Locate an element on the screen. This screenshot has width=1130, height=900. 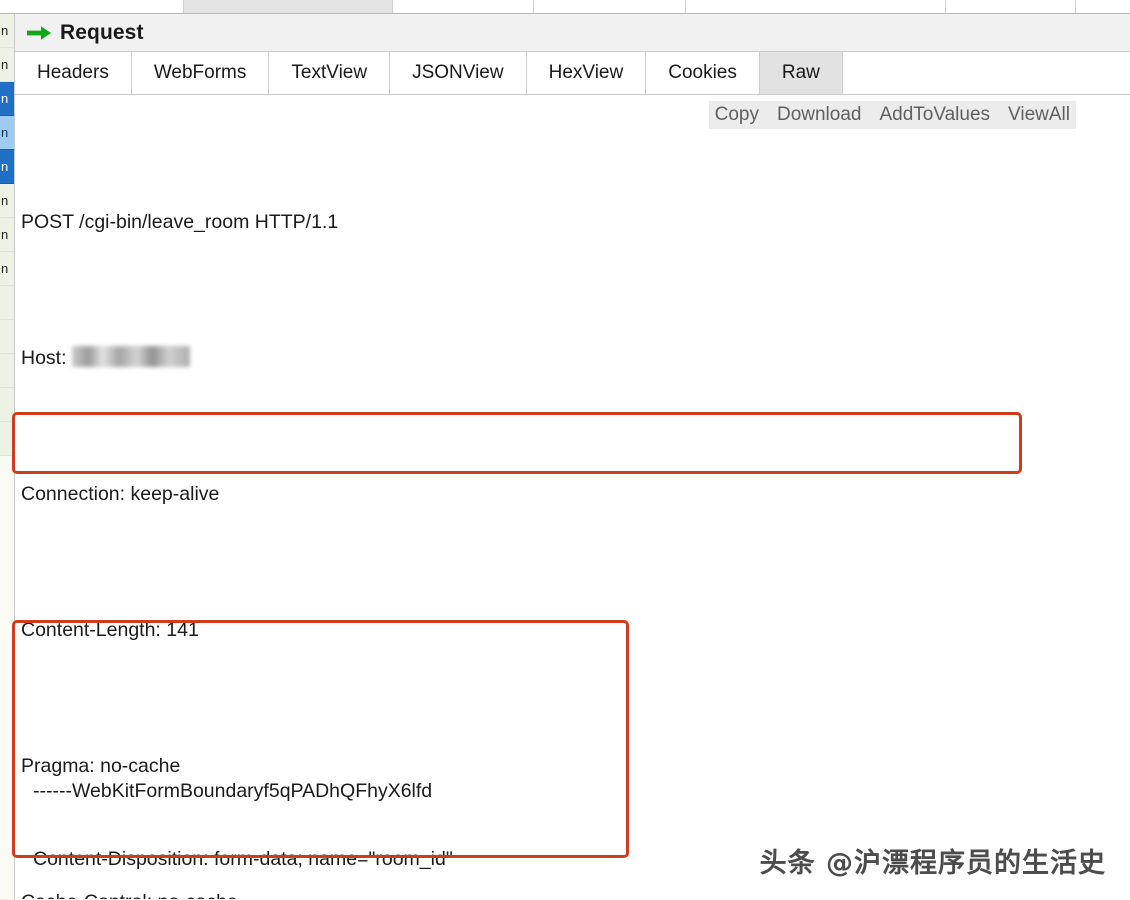
page-title: Request is located at coordinates (102, 32).